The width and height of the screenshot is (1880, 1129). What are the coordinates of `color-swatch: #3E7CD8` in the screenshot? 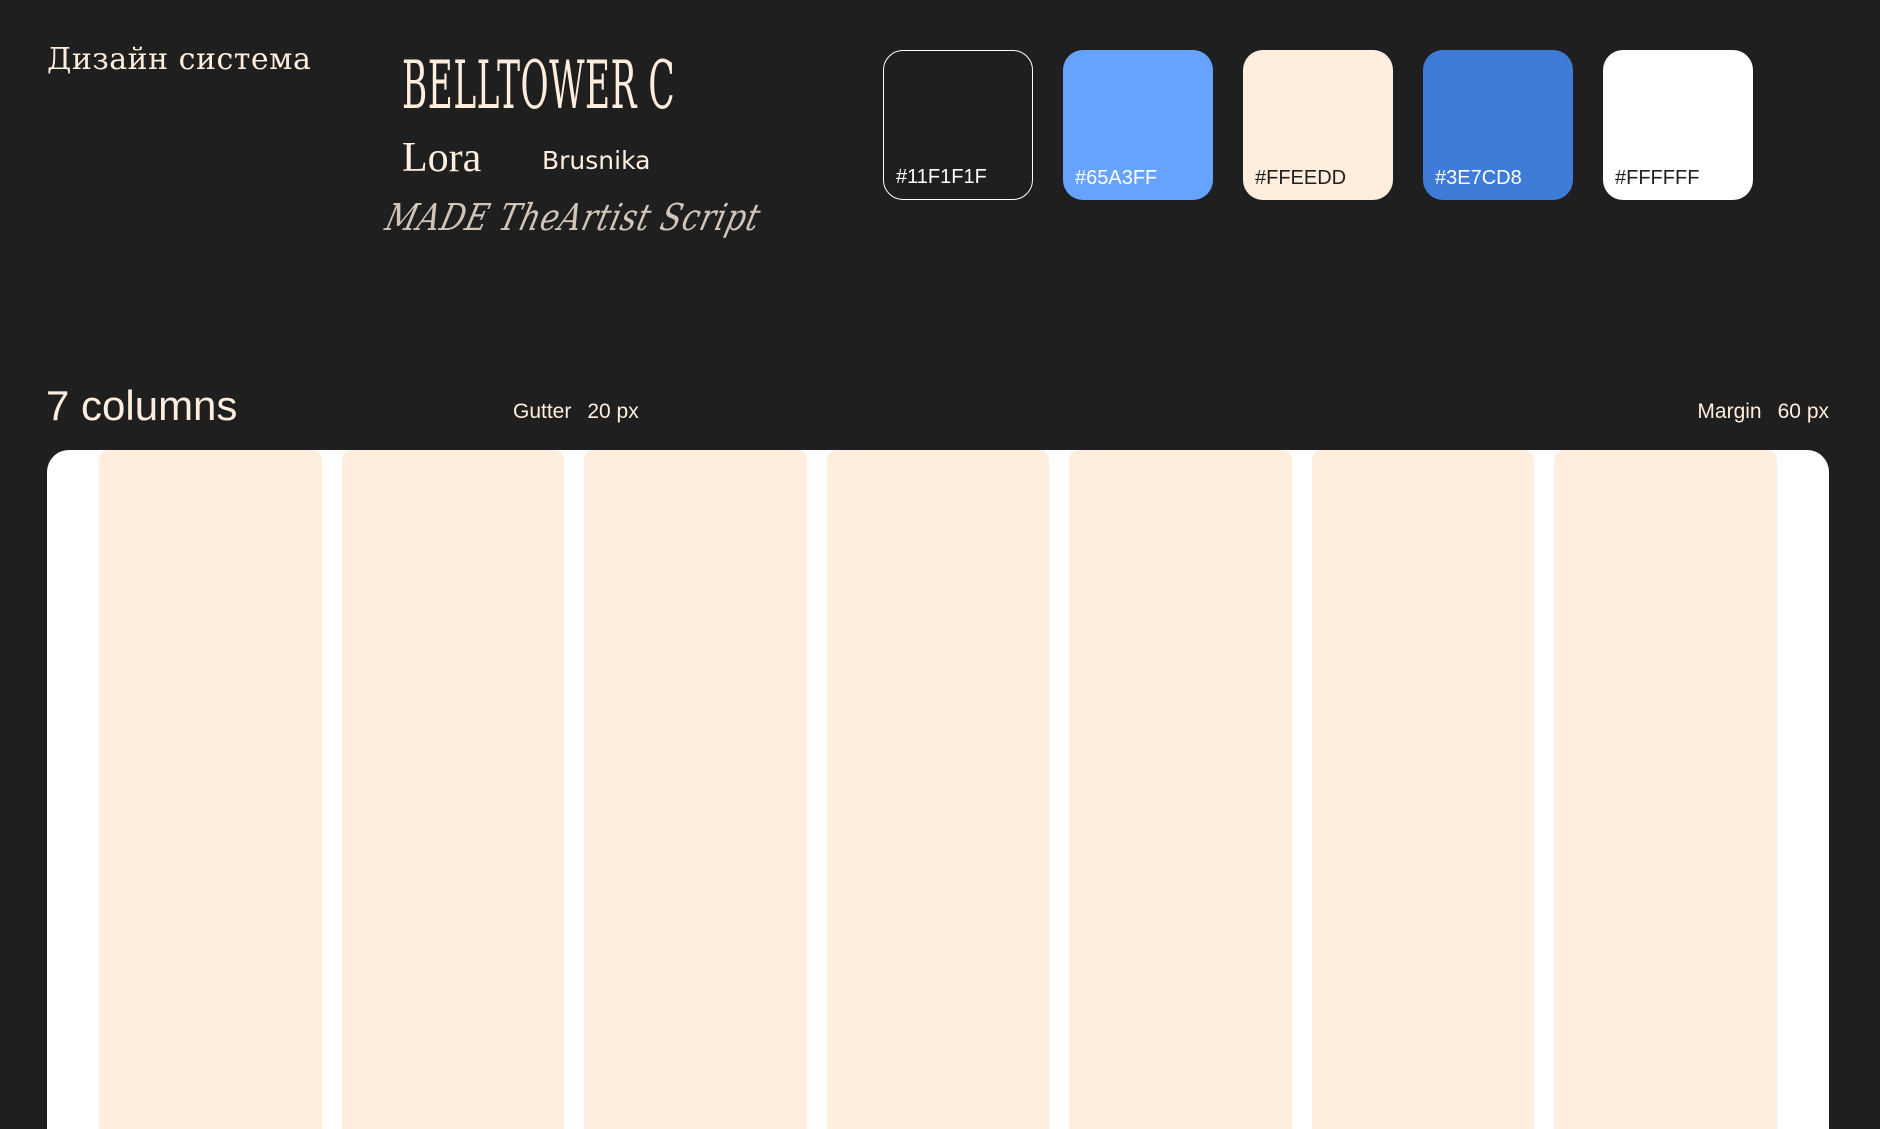 It's located at (1498, 125).